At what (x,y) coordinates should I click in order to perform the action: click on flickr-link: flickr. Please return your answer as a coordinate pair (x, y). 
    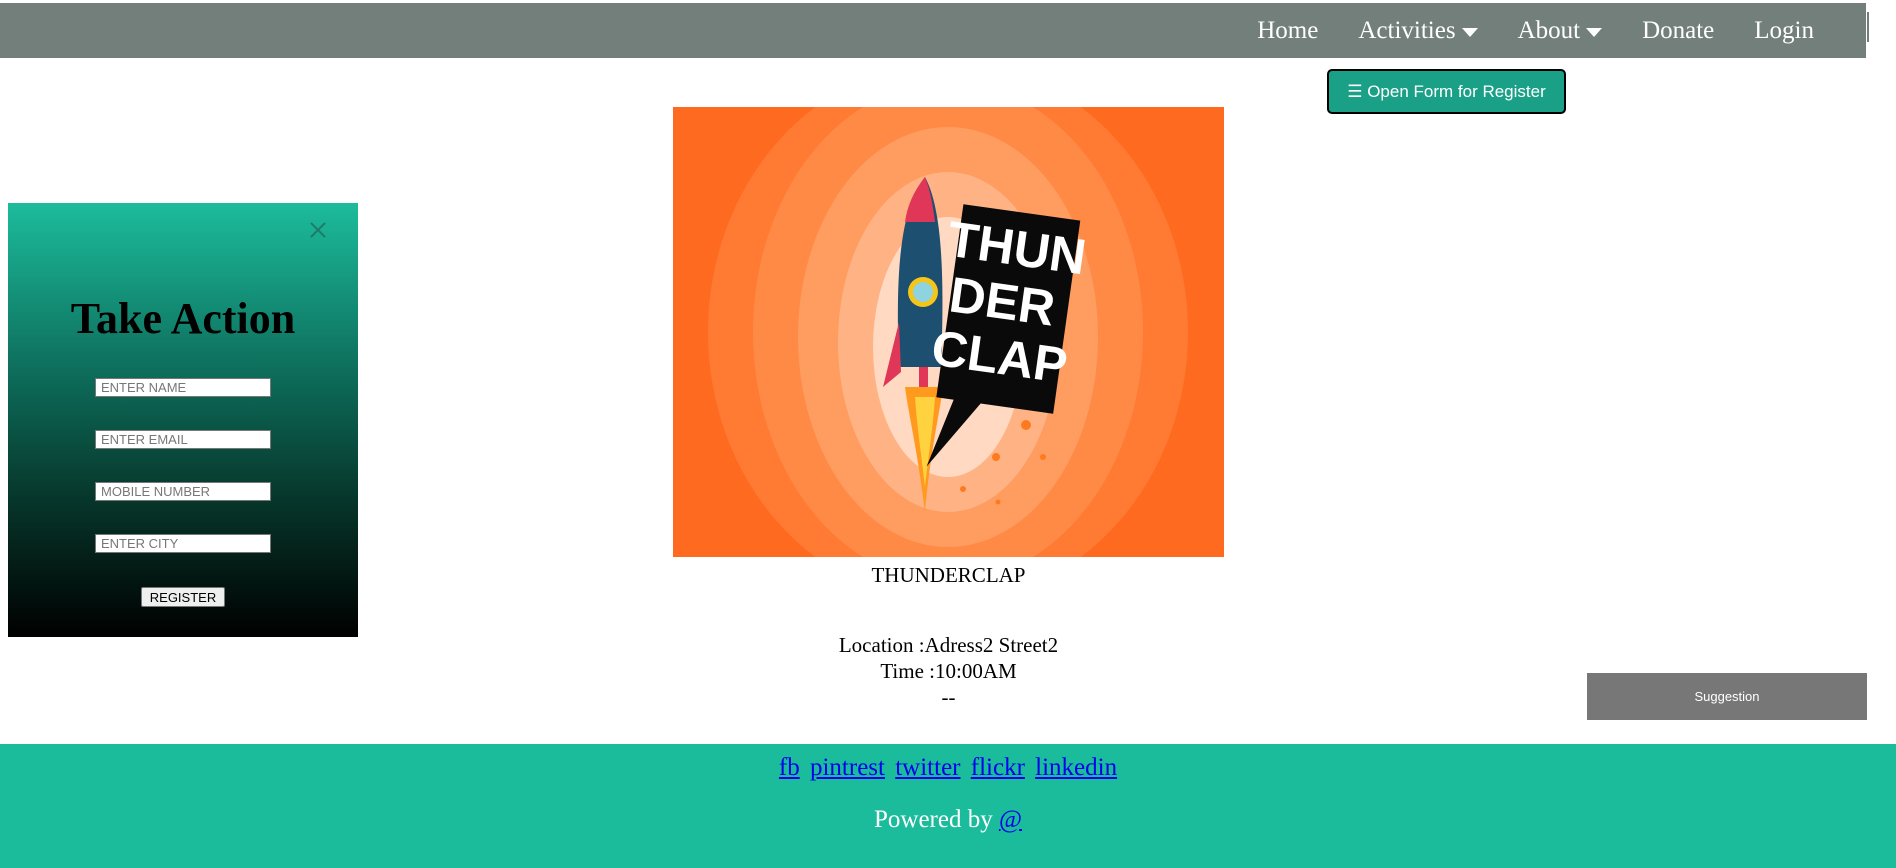
    Looking at the image, I should click on (998, 767).